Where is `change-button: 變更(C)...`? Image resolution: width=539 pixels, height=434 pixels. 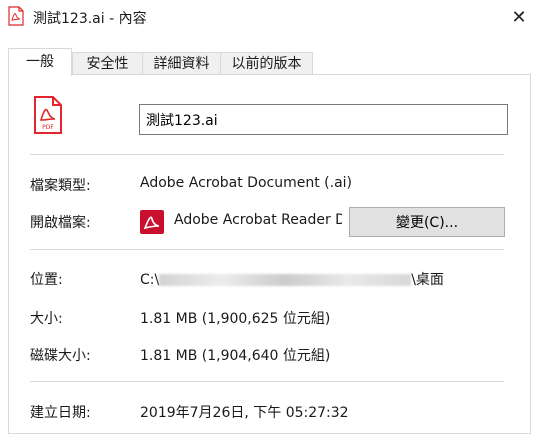 change-button: 變更(C)... is located at coordinates (427, 222).